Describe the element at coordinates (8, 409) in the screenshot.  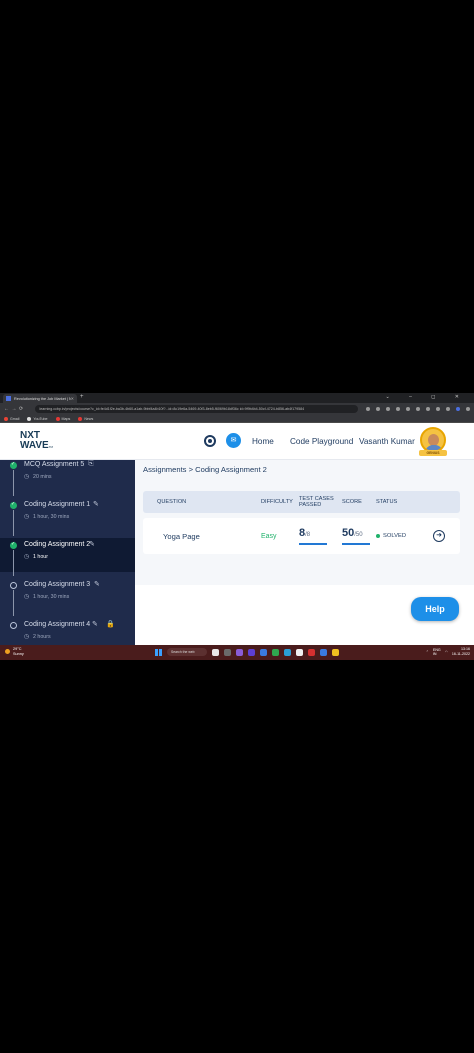
I see `back-icon: ←` at that location.